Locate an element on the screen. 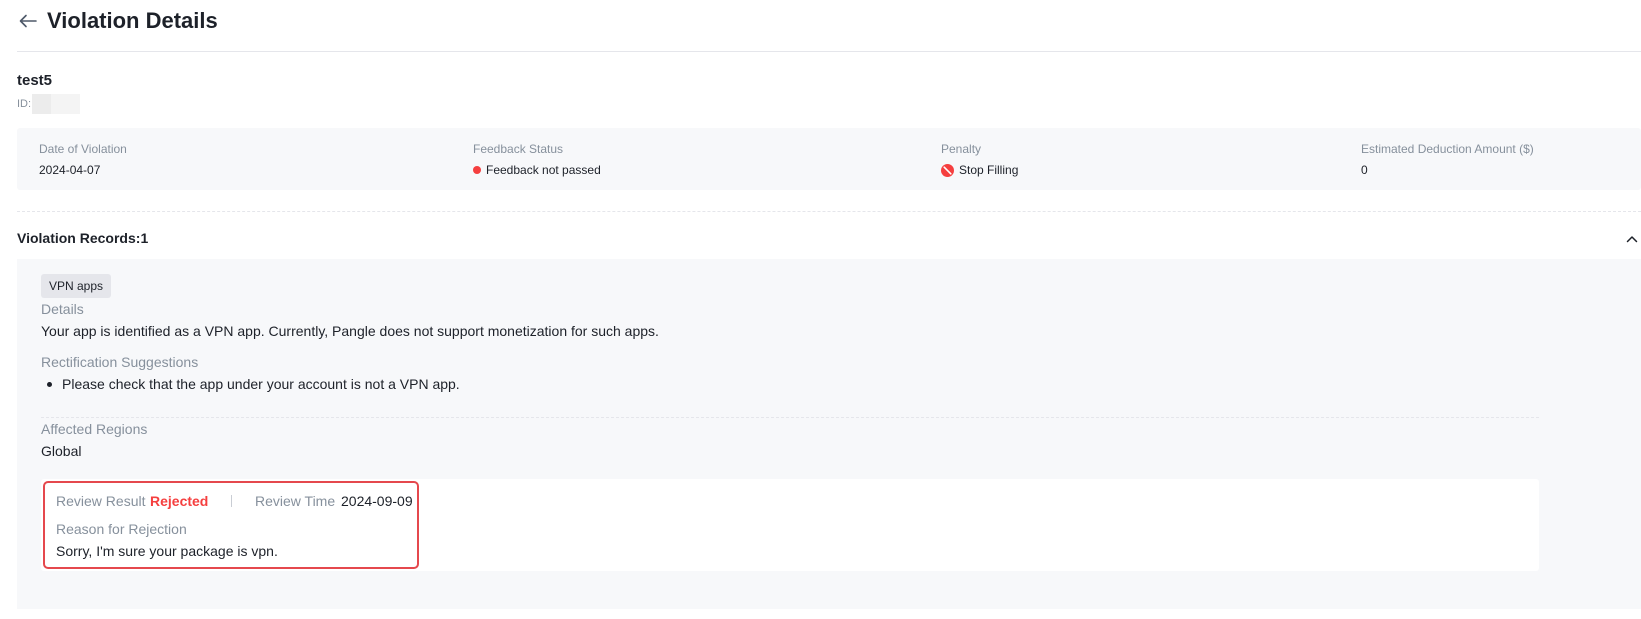  regions-value: Global is located at coordinates (61, 451).